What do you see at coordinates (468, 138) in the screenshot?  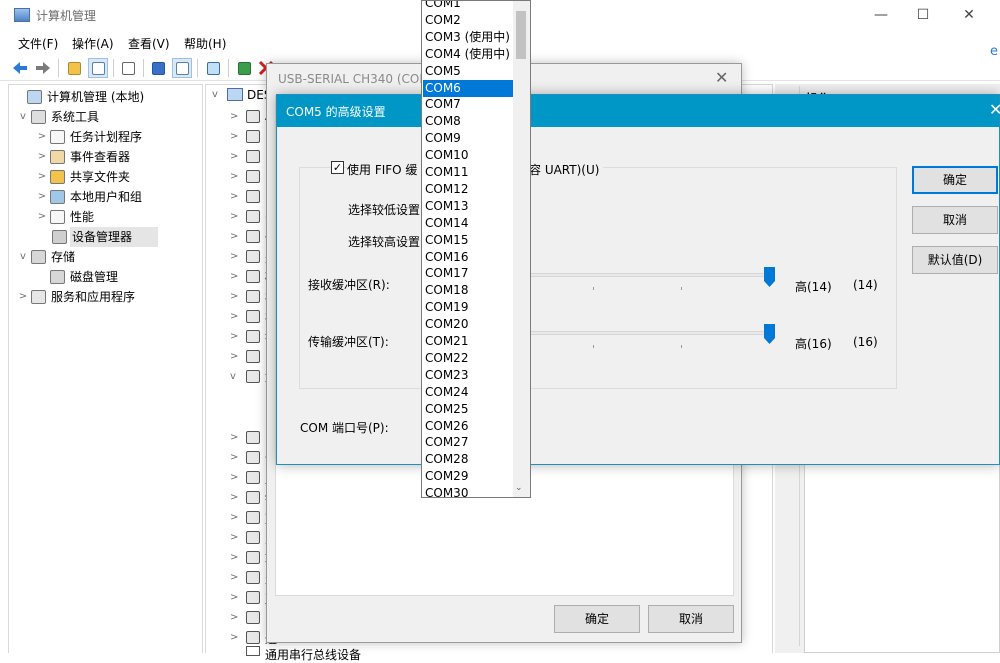 I see `com-port-option: COM9` at bounding box center [468, 138].